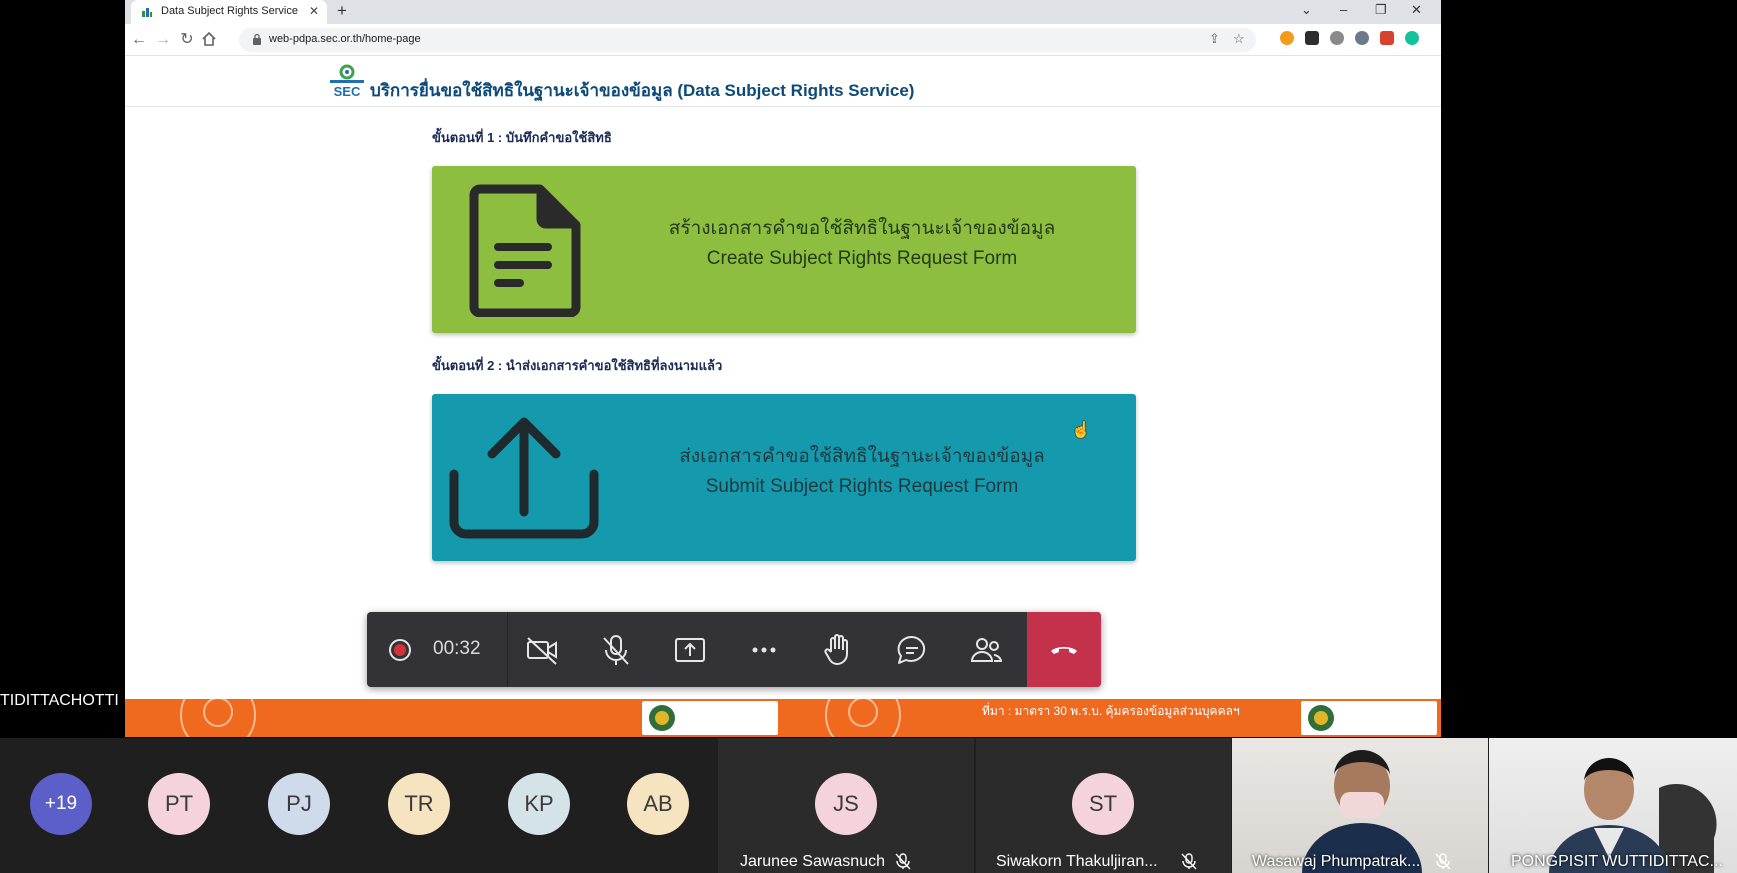 The height and width of the screenshot is (873, 1737). What do you see at coordinates (838, 650) in the screenshot?
I see `raise-hand-icon` at bounding box center [838, 650].